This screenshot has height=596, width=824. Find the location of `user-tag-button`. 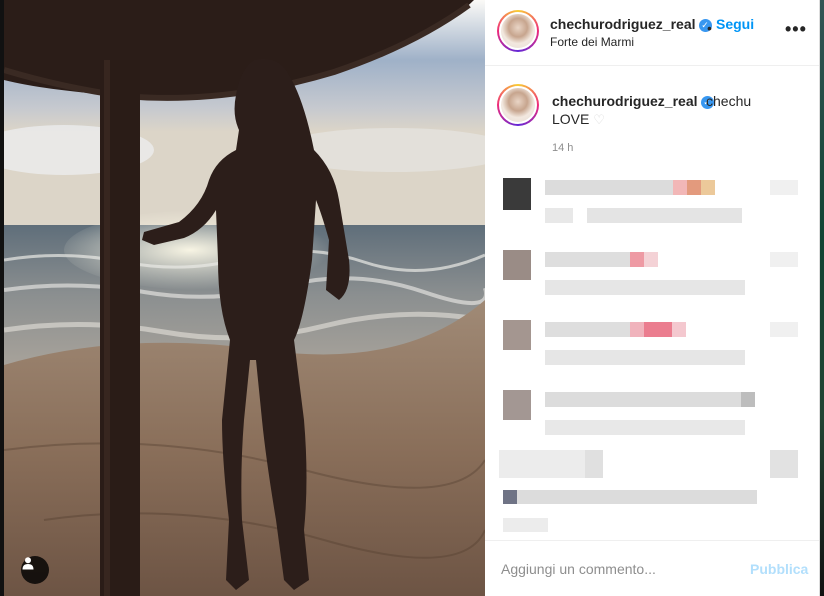

user-tag-button is located at coordinates (35, 570).